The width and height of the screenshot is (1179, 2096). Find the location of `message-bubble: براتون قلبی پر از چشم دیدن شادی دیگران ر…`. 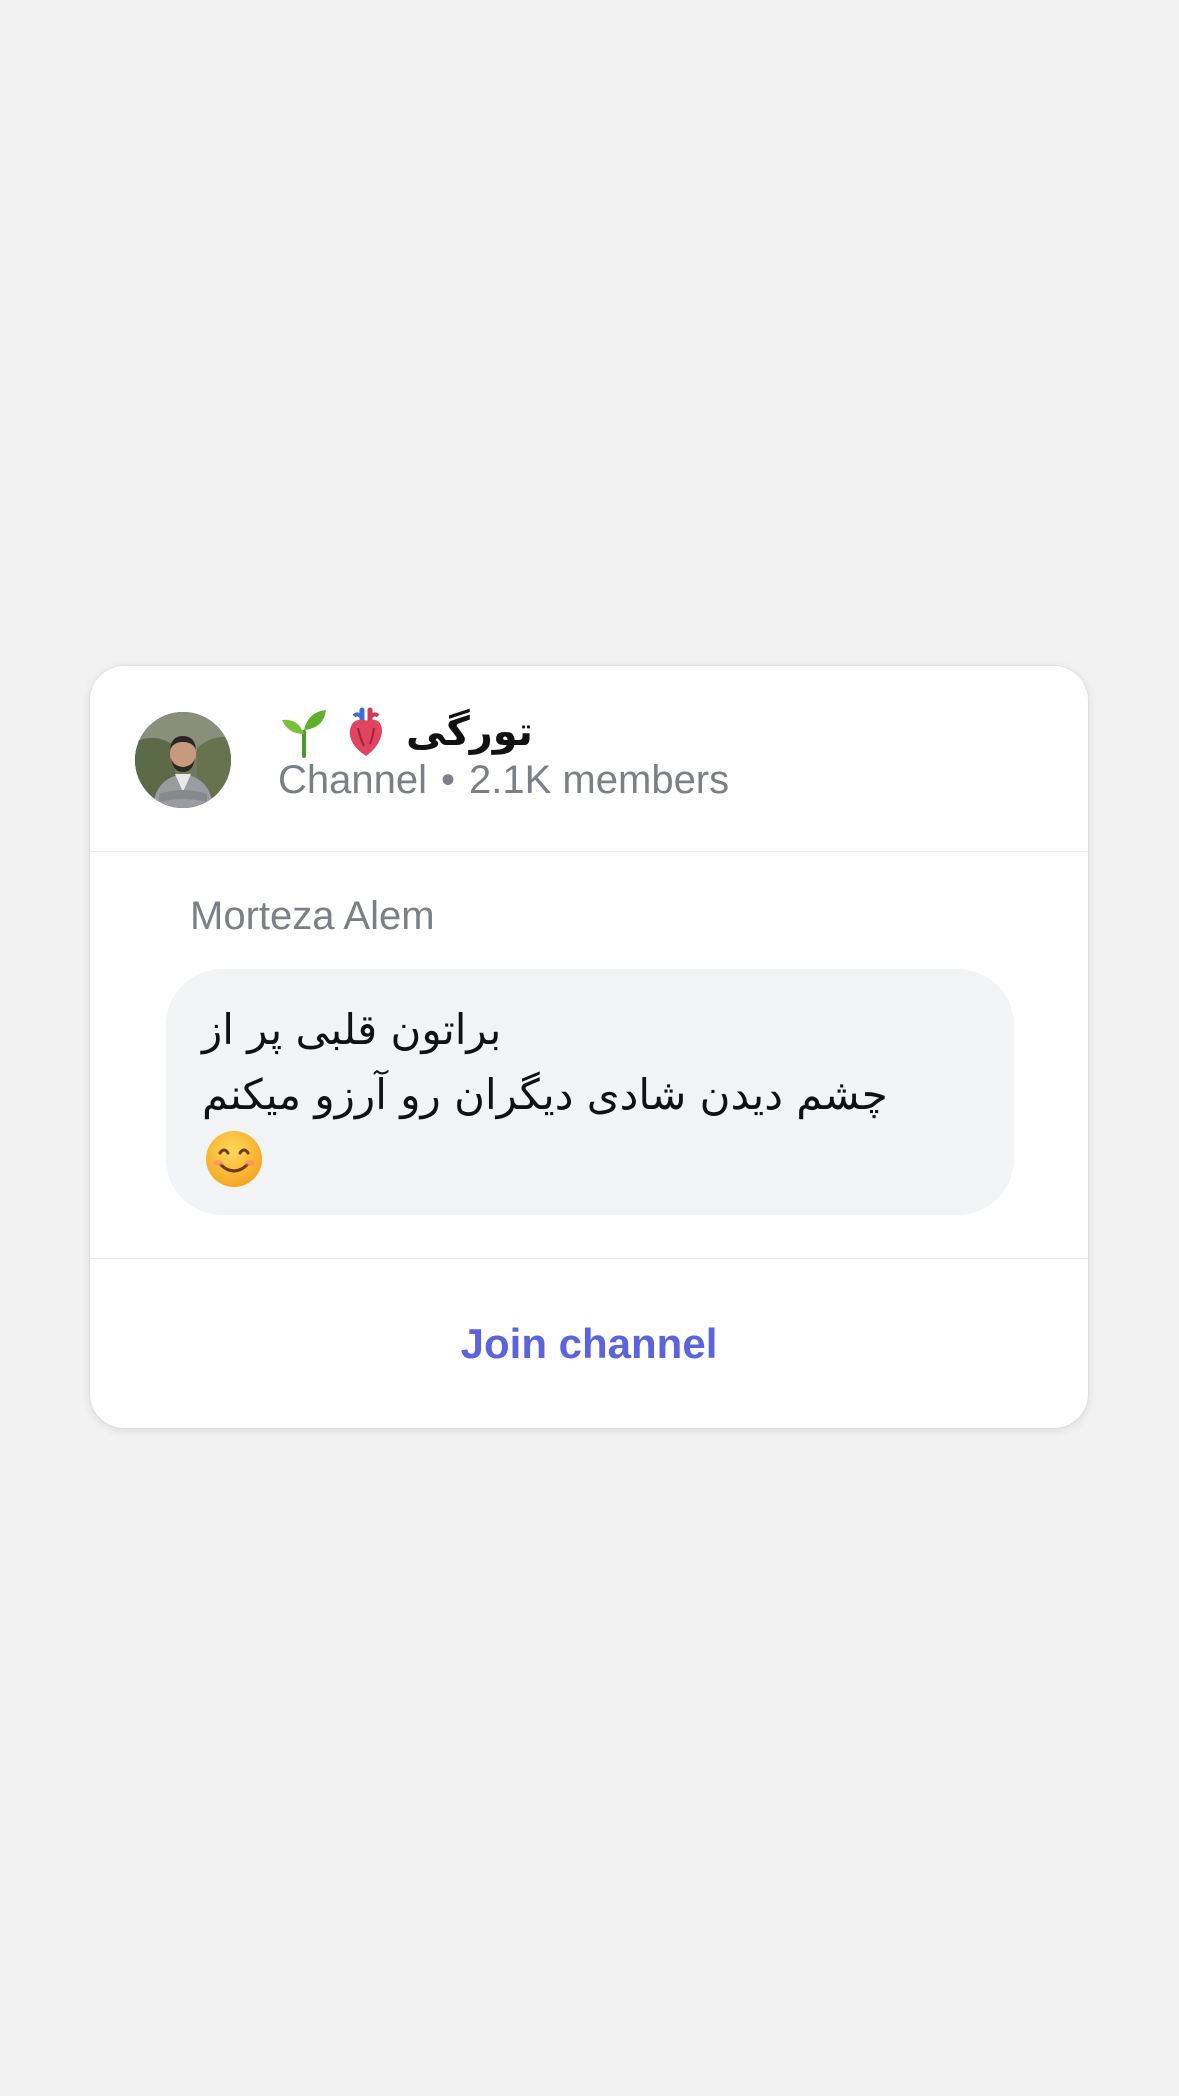

message-bubble: براتون قلبی پر از چشم دیدن شادی دیگران ر… is located at coordinates (590, 1092).